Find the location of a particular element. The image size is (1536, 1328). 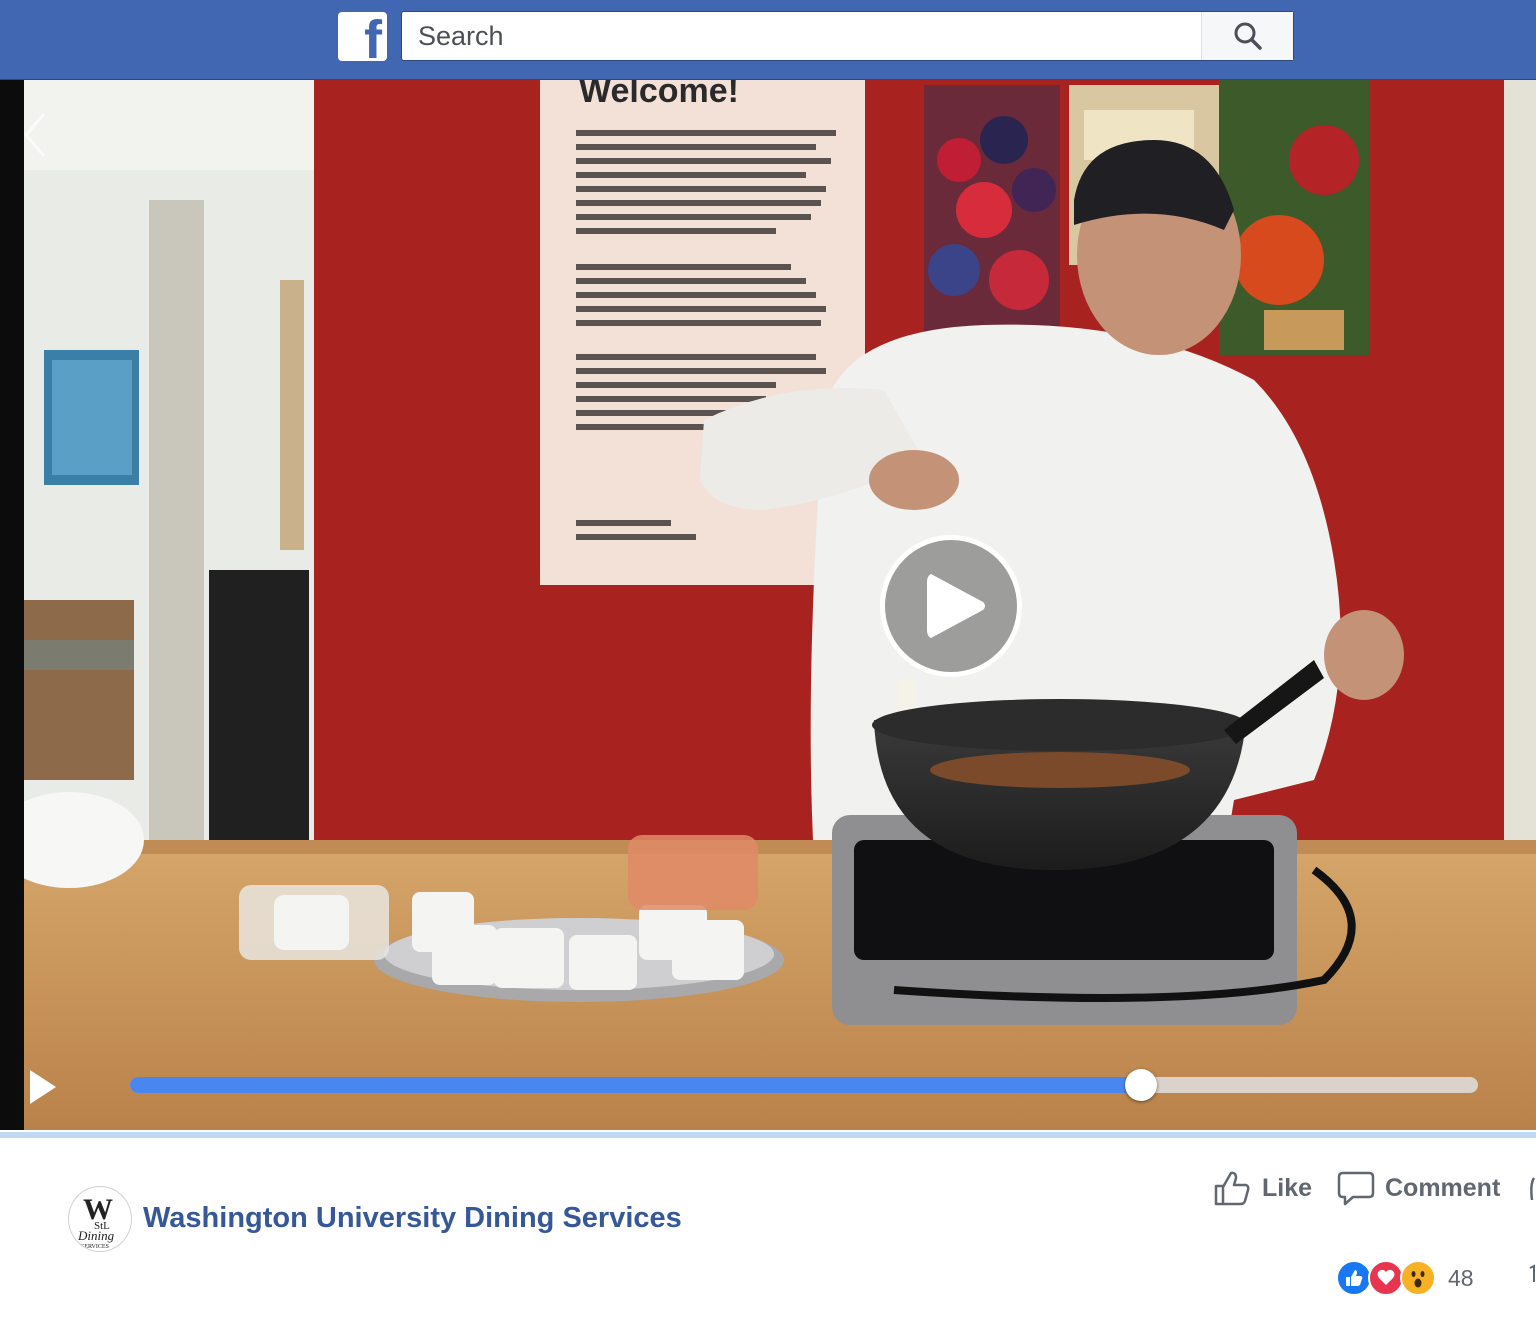

facebook-logo-icon: f is located at coordinates (362, 36).